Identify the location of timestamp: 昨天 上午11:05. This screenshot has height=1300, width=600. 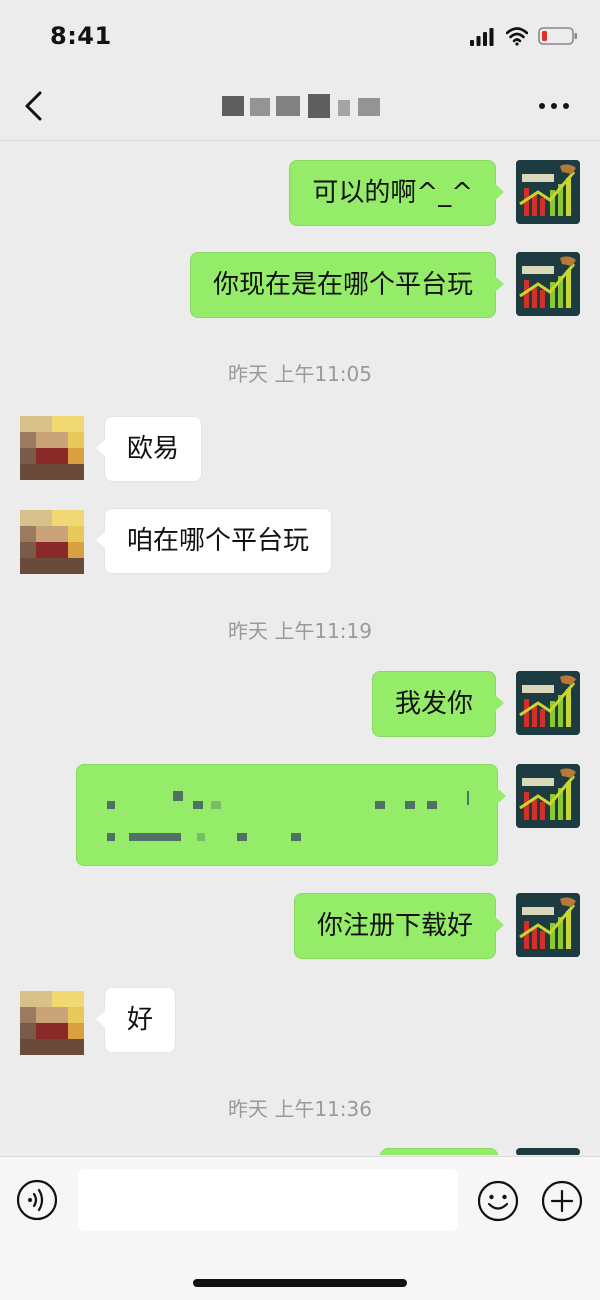
(300, 374).